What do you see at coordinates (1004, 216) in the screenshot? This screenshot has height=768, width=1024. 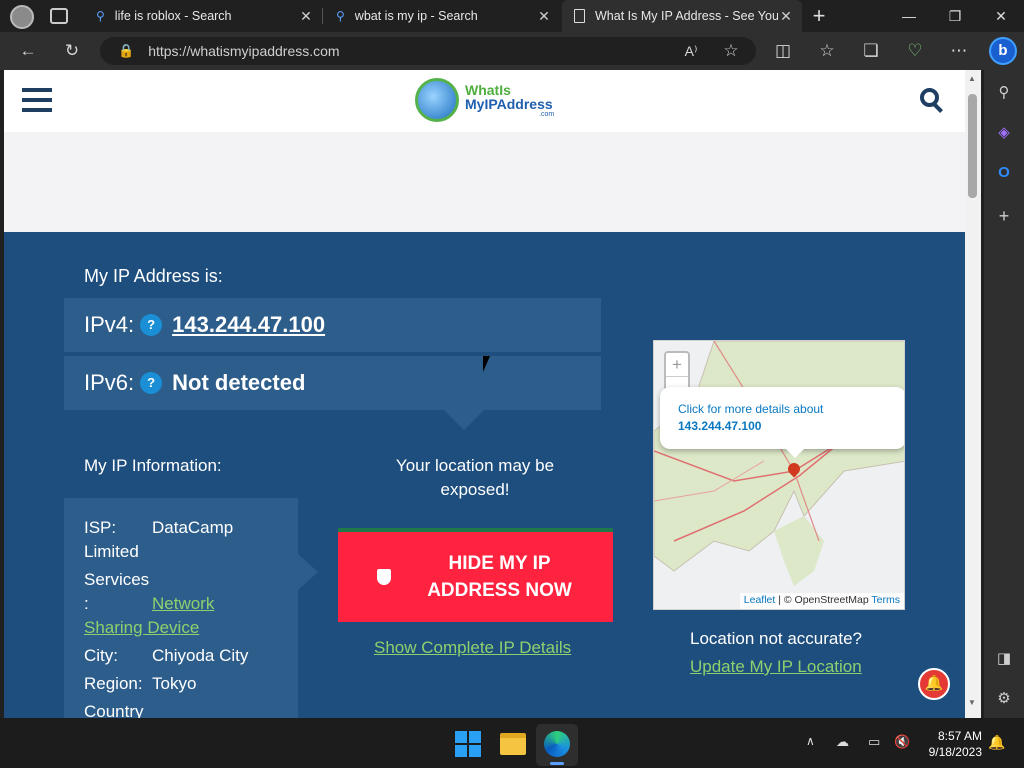 I see `add-sidebar-app-icon: +` at bounding box center [1004, 216].